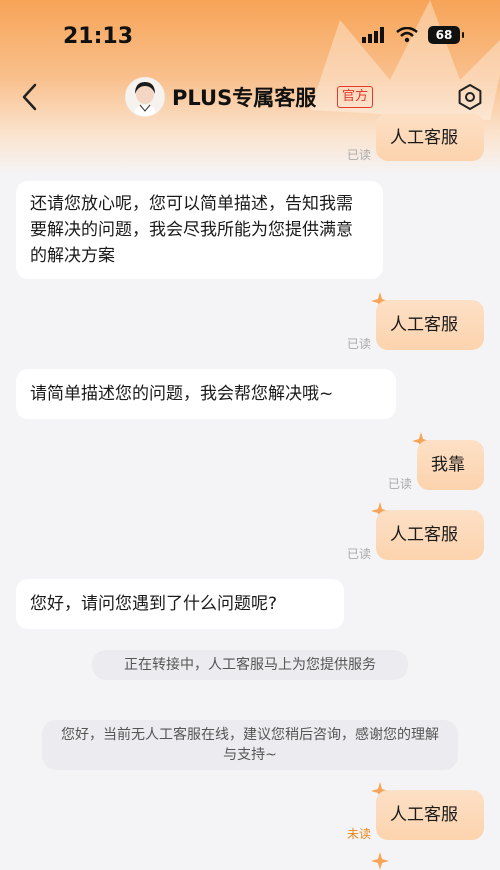 Image resolution: width=500 pixels, height=870 pixels. I want to click on message-text: 请简单描述您的问题，我会帮您解决哦~, so click(182, 394).